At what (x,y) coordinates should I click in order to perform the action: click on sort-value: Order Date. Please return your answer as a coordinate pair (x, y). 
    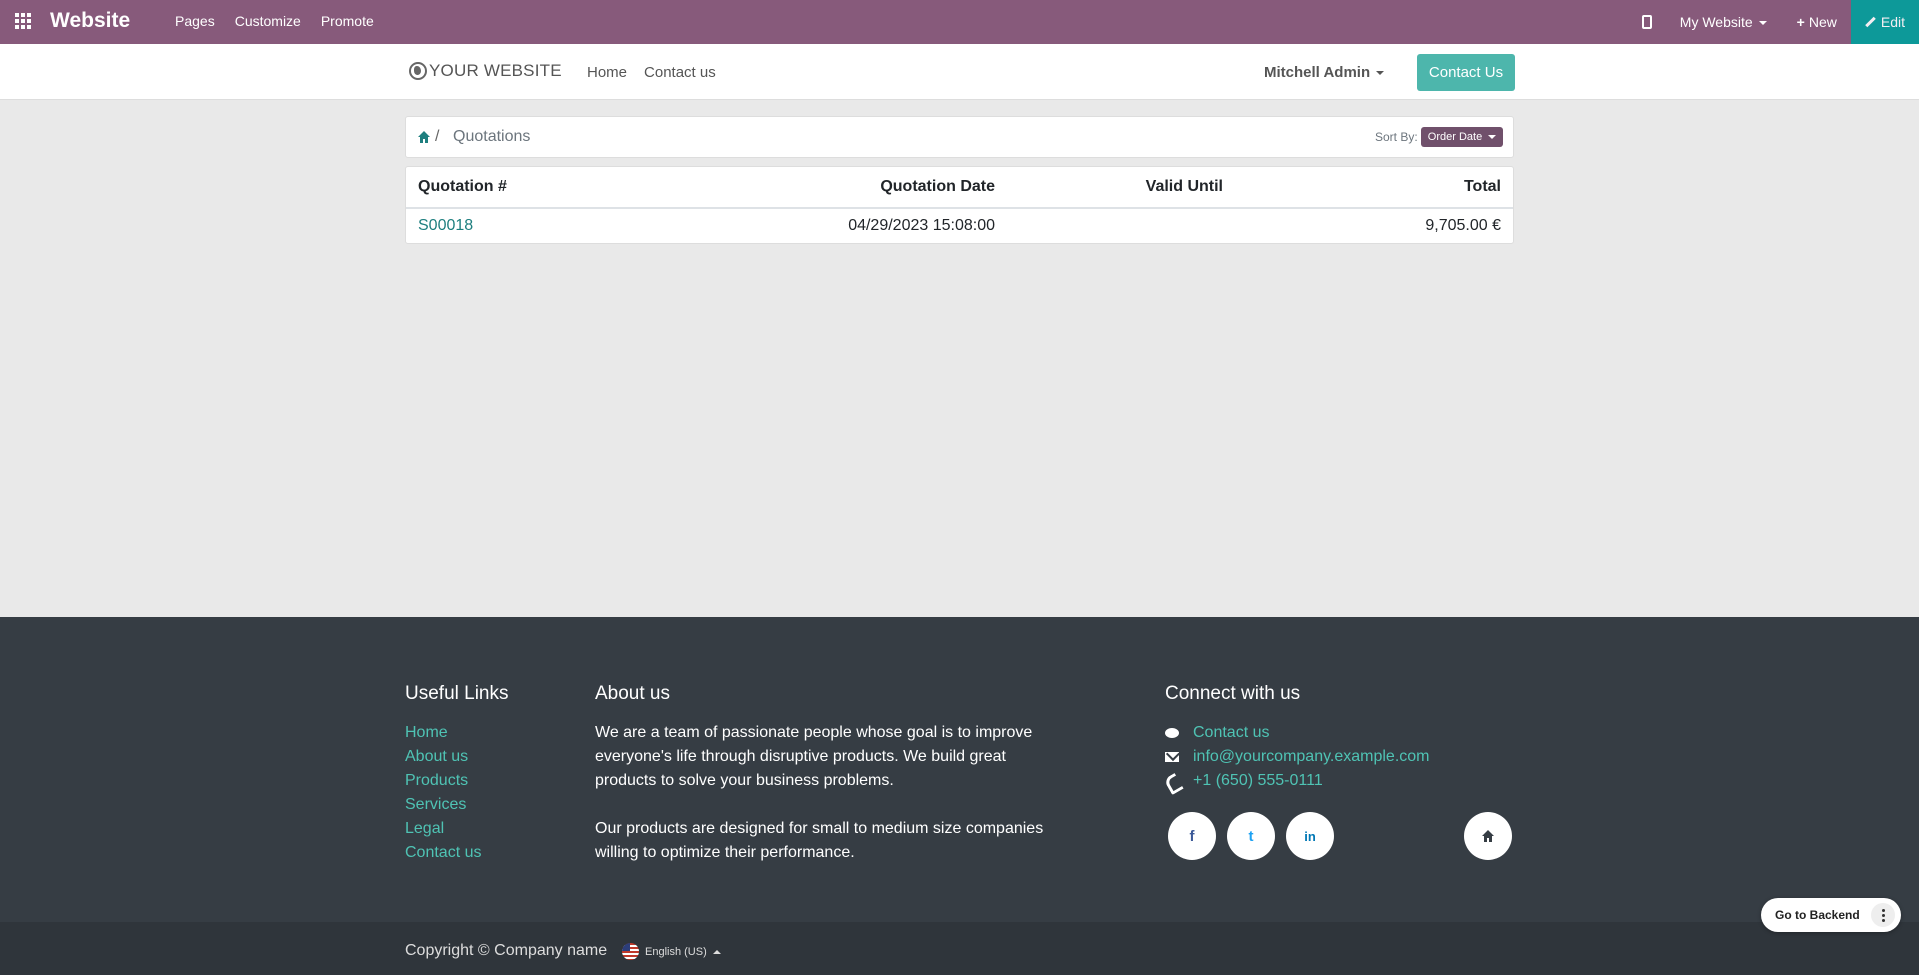
    Looking at the image, I should click on (1455, 137).